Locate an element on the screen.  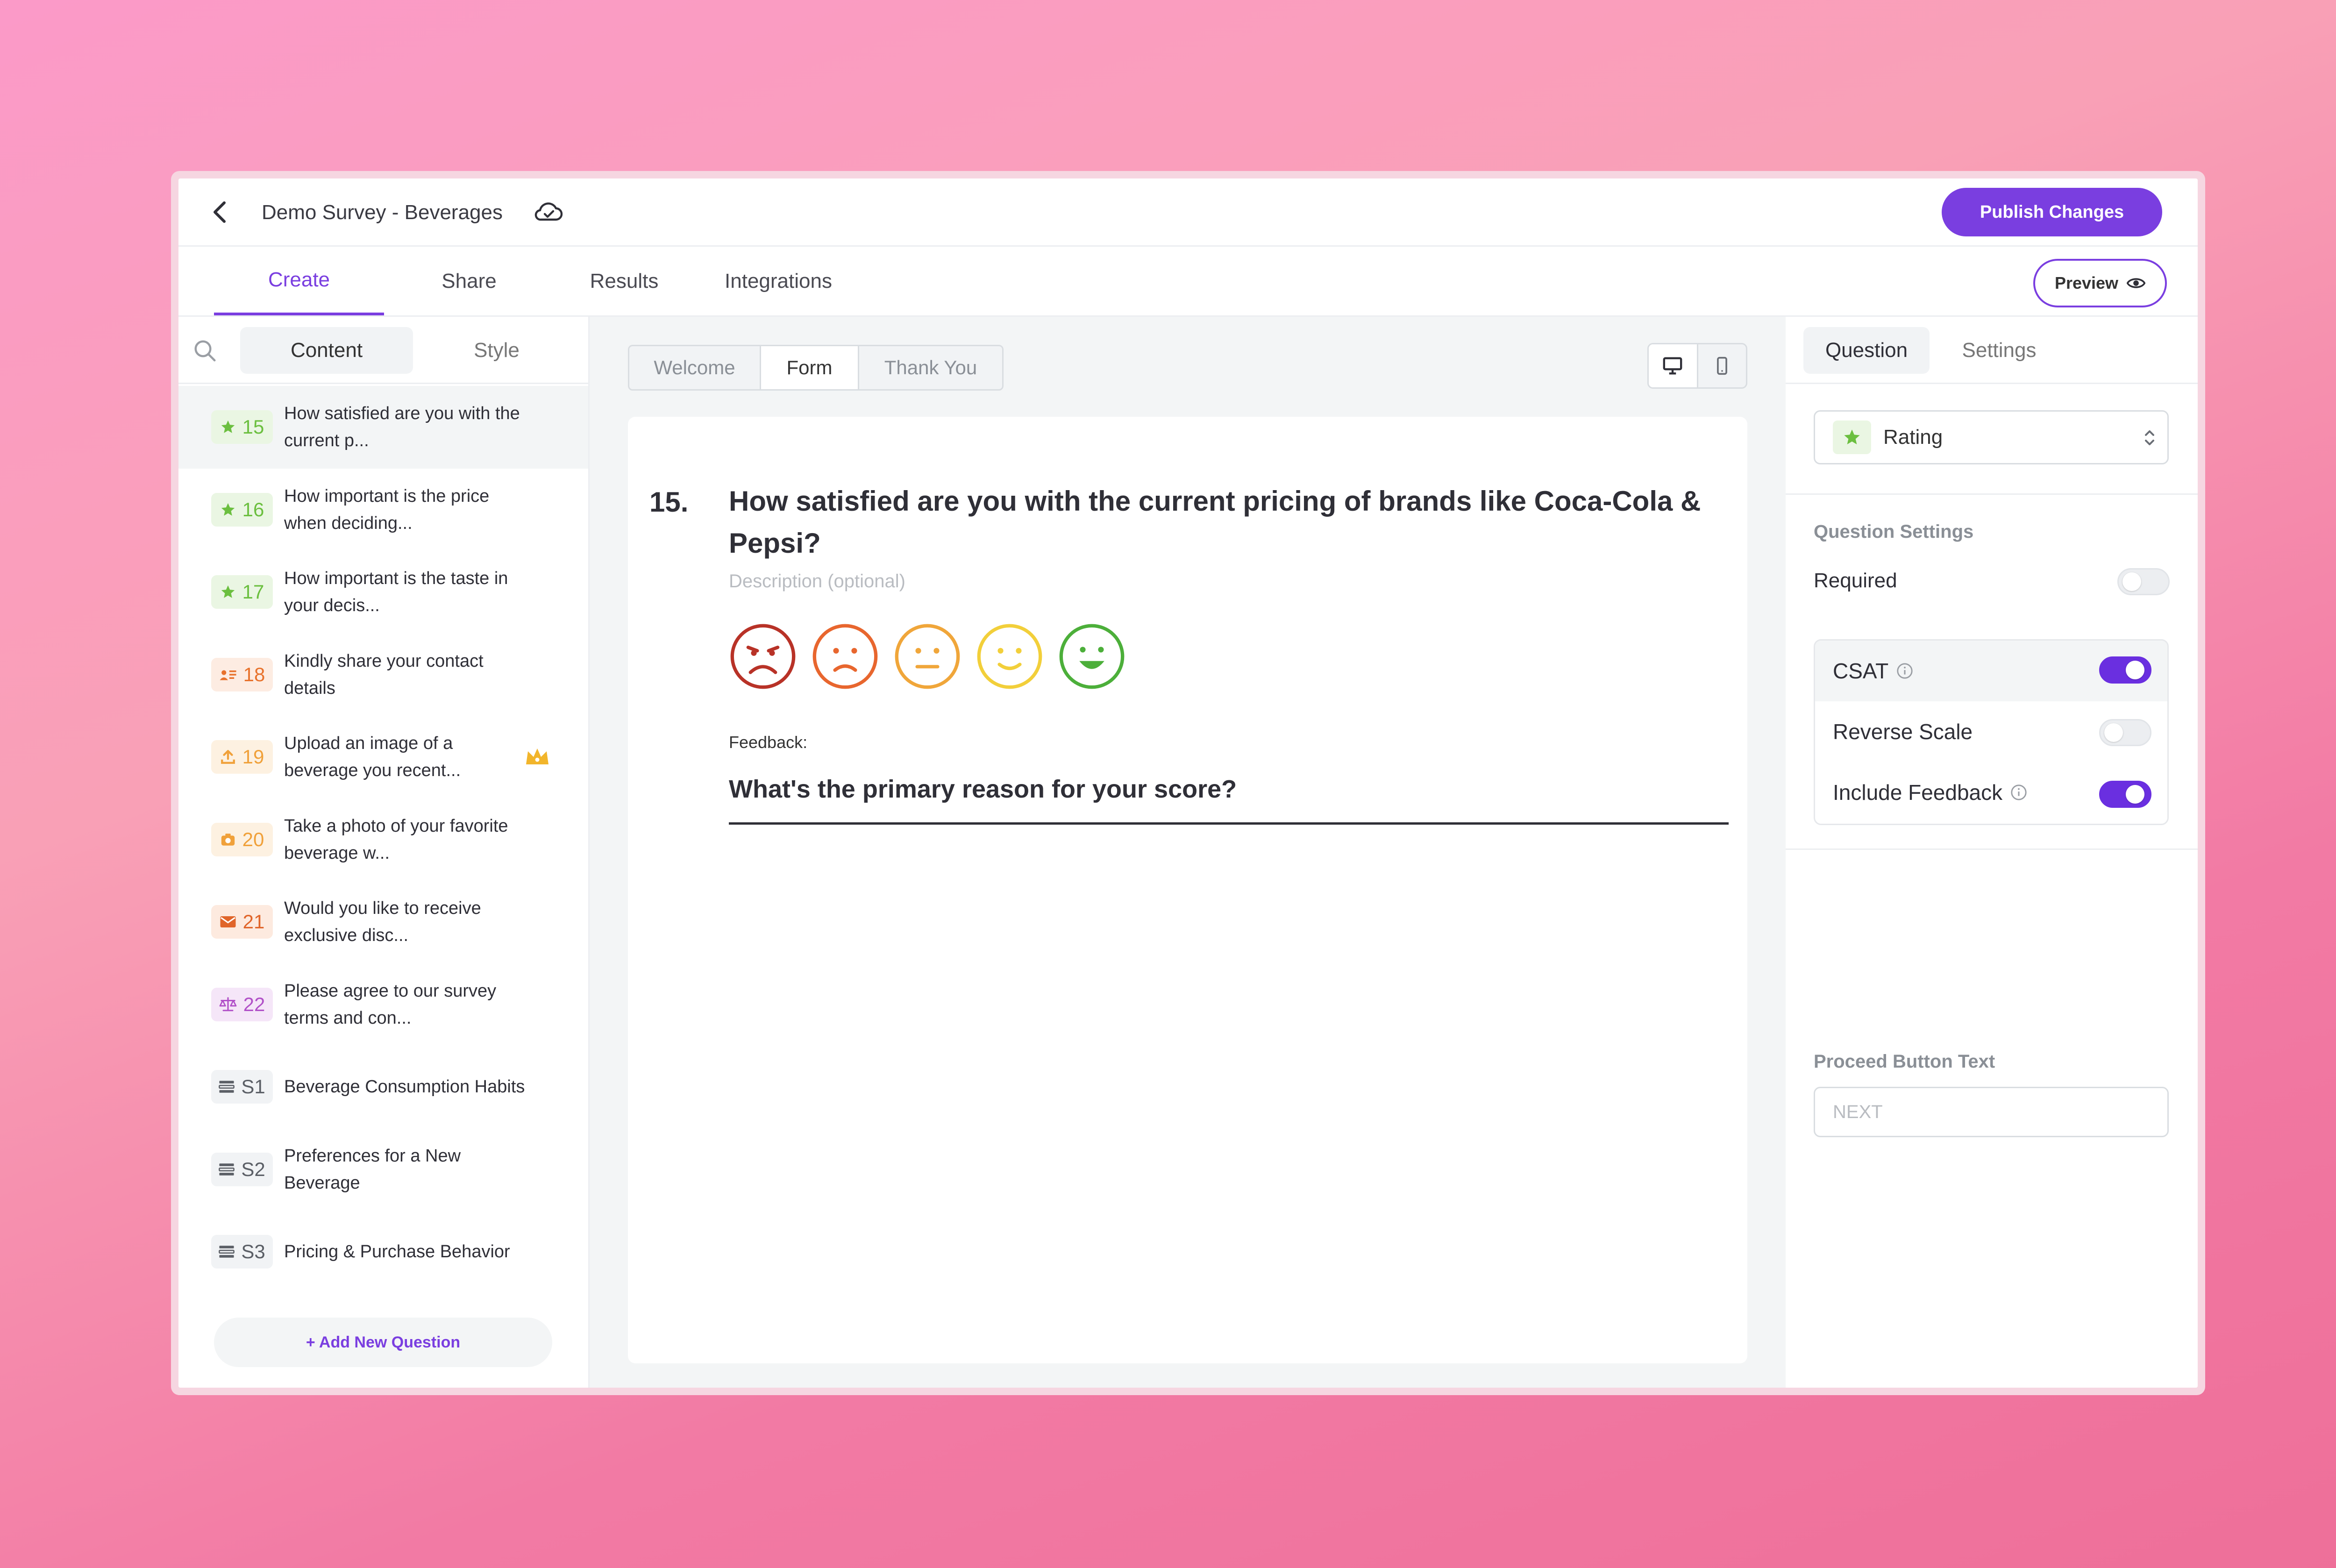
contact-card-icon is located at coordinates (228, 675).